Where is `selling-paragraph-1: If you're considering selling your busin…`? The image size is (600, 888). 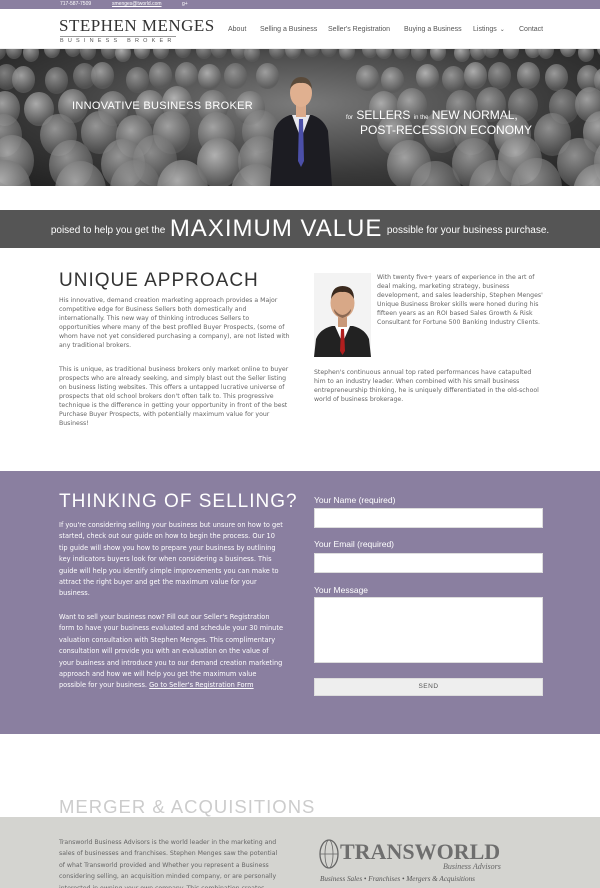 selling-paragraph-1: If you're considering selling your busin… is located at coordinates (171, 559).